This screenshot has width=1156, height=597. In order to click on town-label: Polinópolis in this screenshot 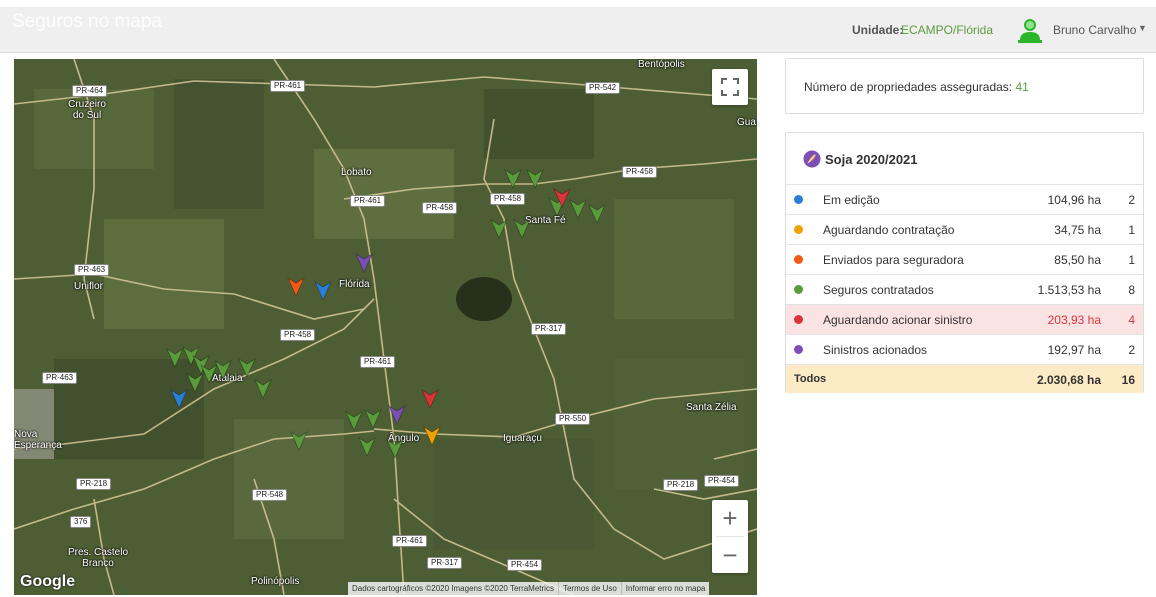, I will do `click(275, 581)`.